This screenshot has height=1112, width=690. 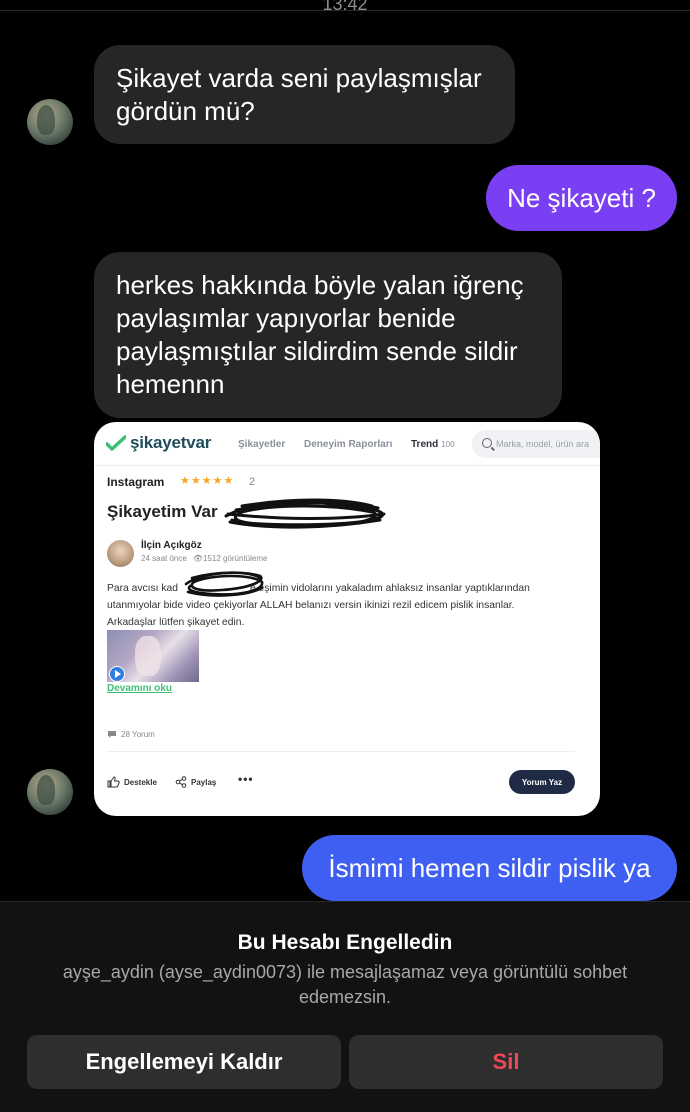 I want to click on thumbs-up-icon, so click(x=113, y=782).